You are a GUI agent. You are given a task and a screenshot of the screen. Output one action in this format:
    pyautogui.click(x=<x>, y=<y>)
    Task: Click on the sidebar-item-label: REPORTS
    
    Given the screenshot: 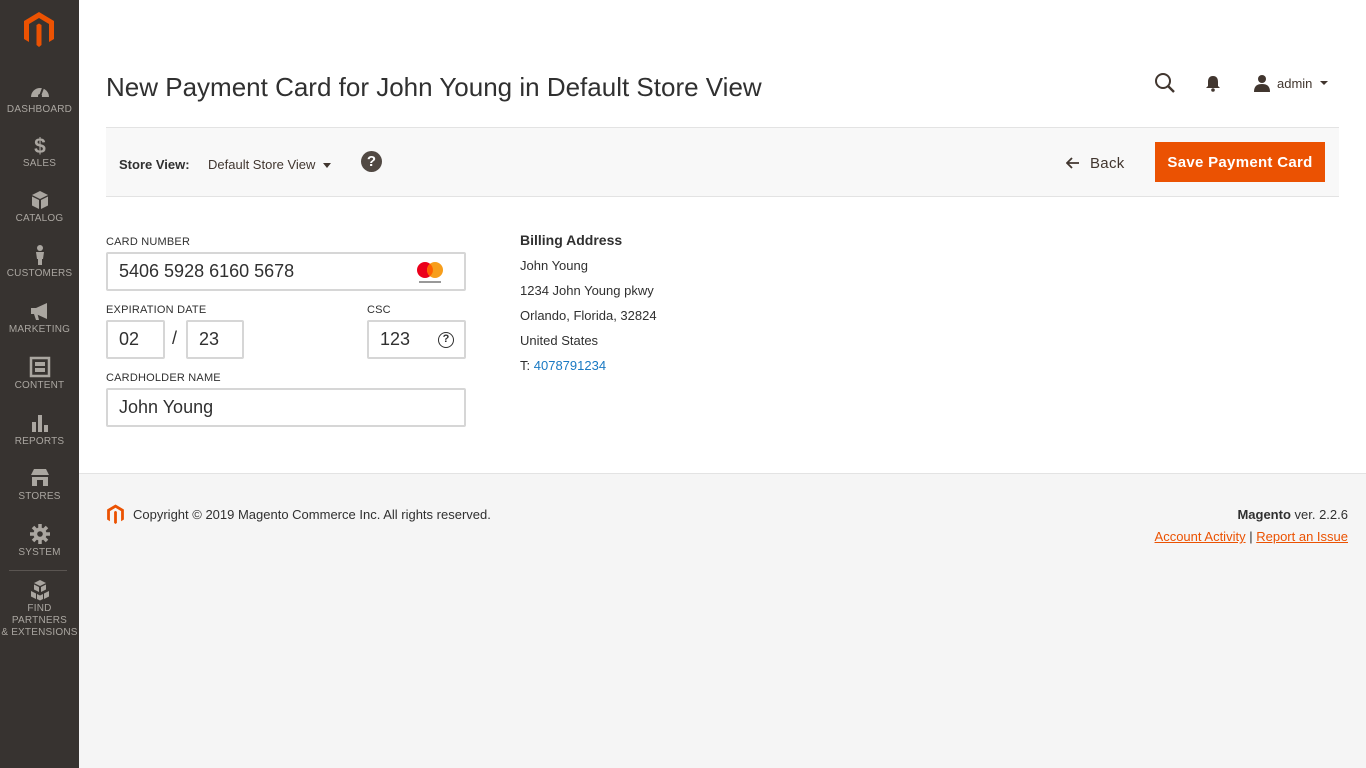 What is the action you would take?
    pyautogui.click(x=39, y=441)
    